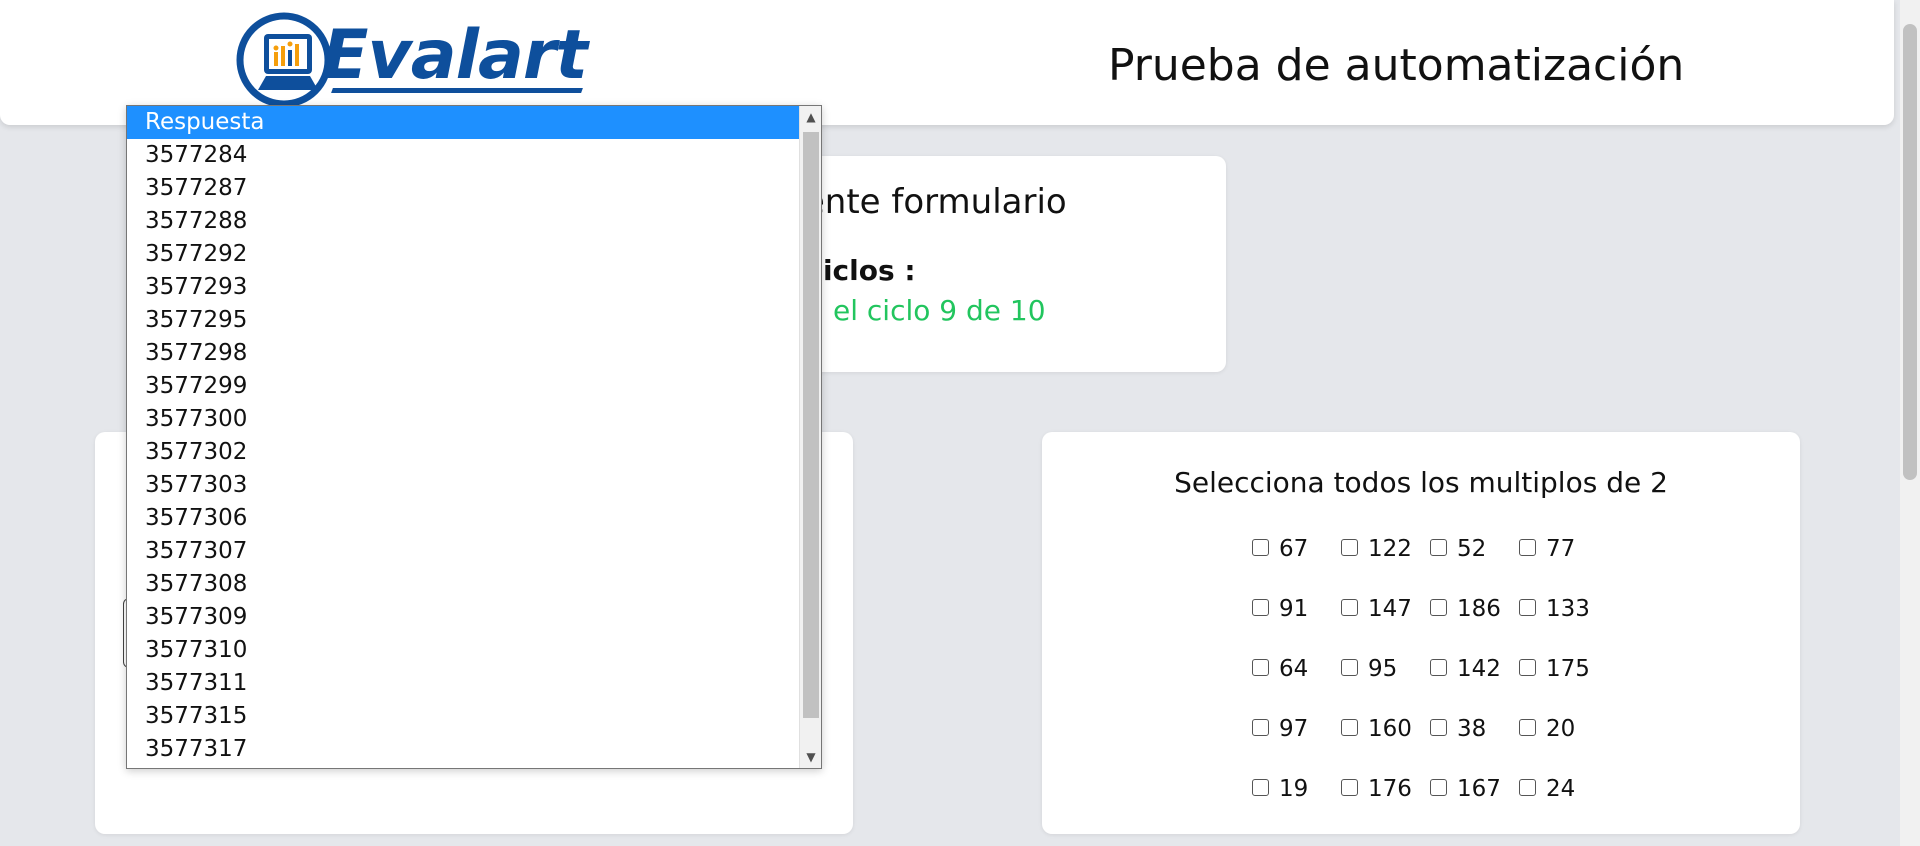 This screenshot has height=846, width=1920. I want to click on checkbox-label: 19, so click(1294, 789).